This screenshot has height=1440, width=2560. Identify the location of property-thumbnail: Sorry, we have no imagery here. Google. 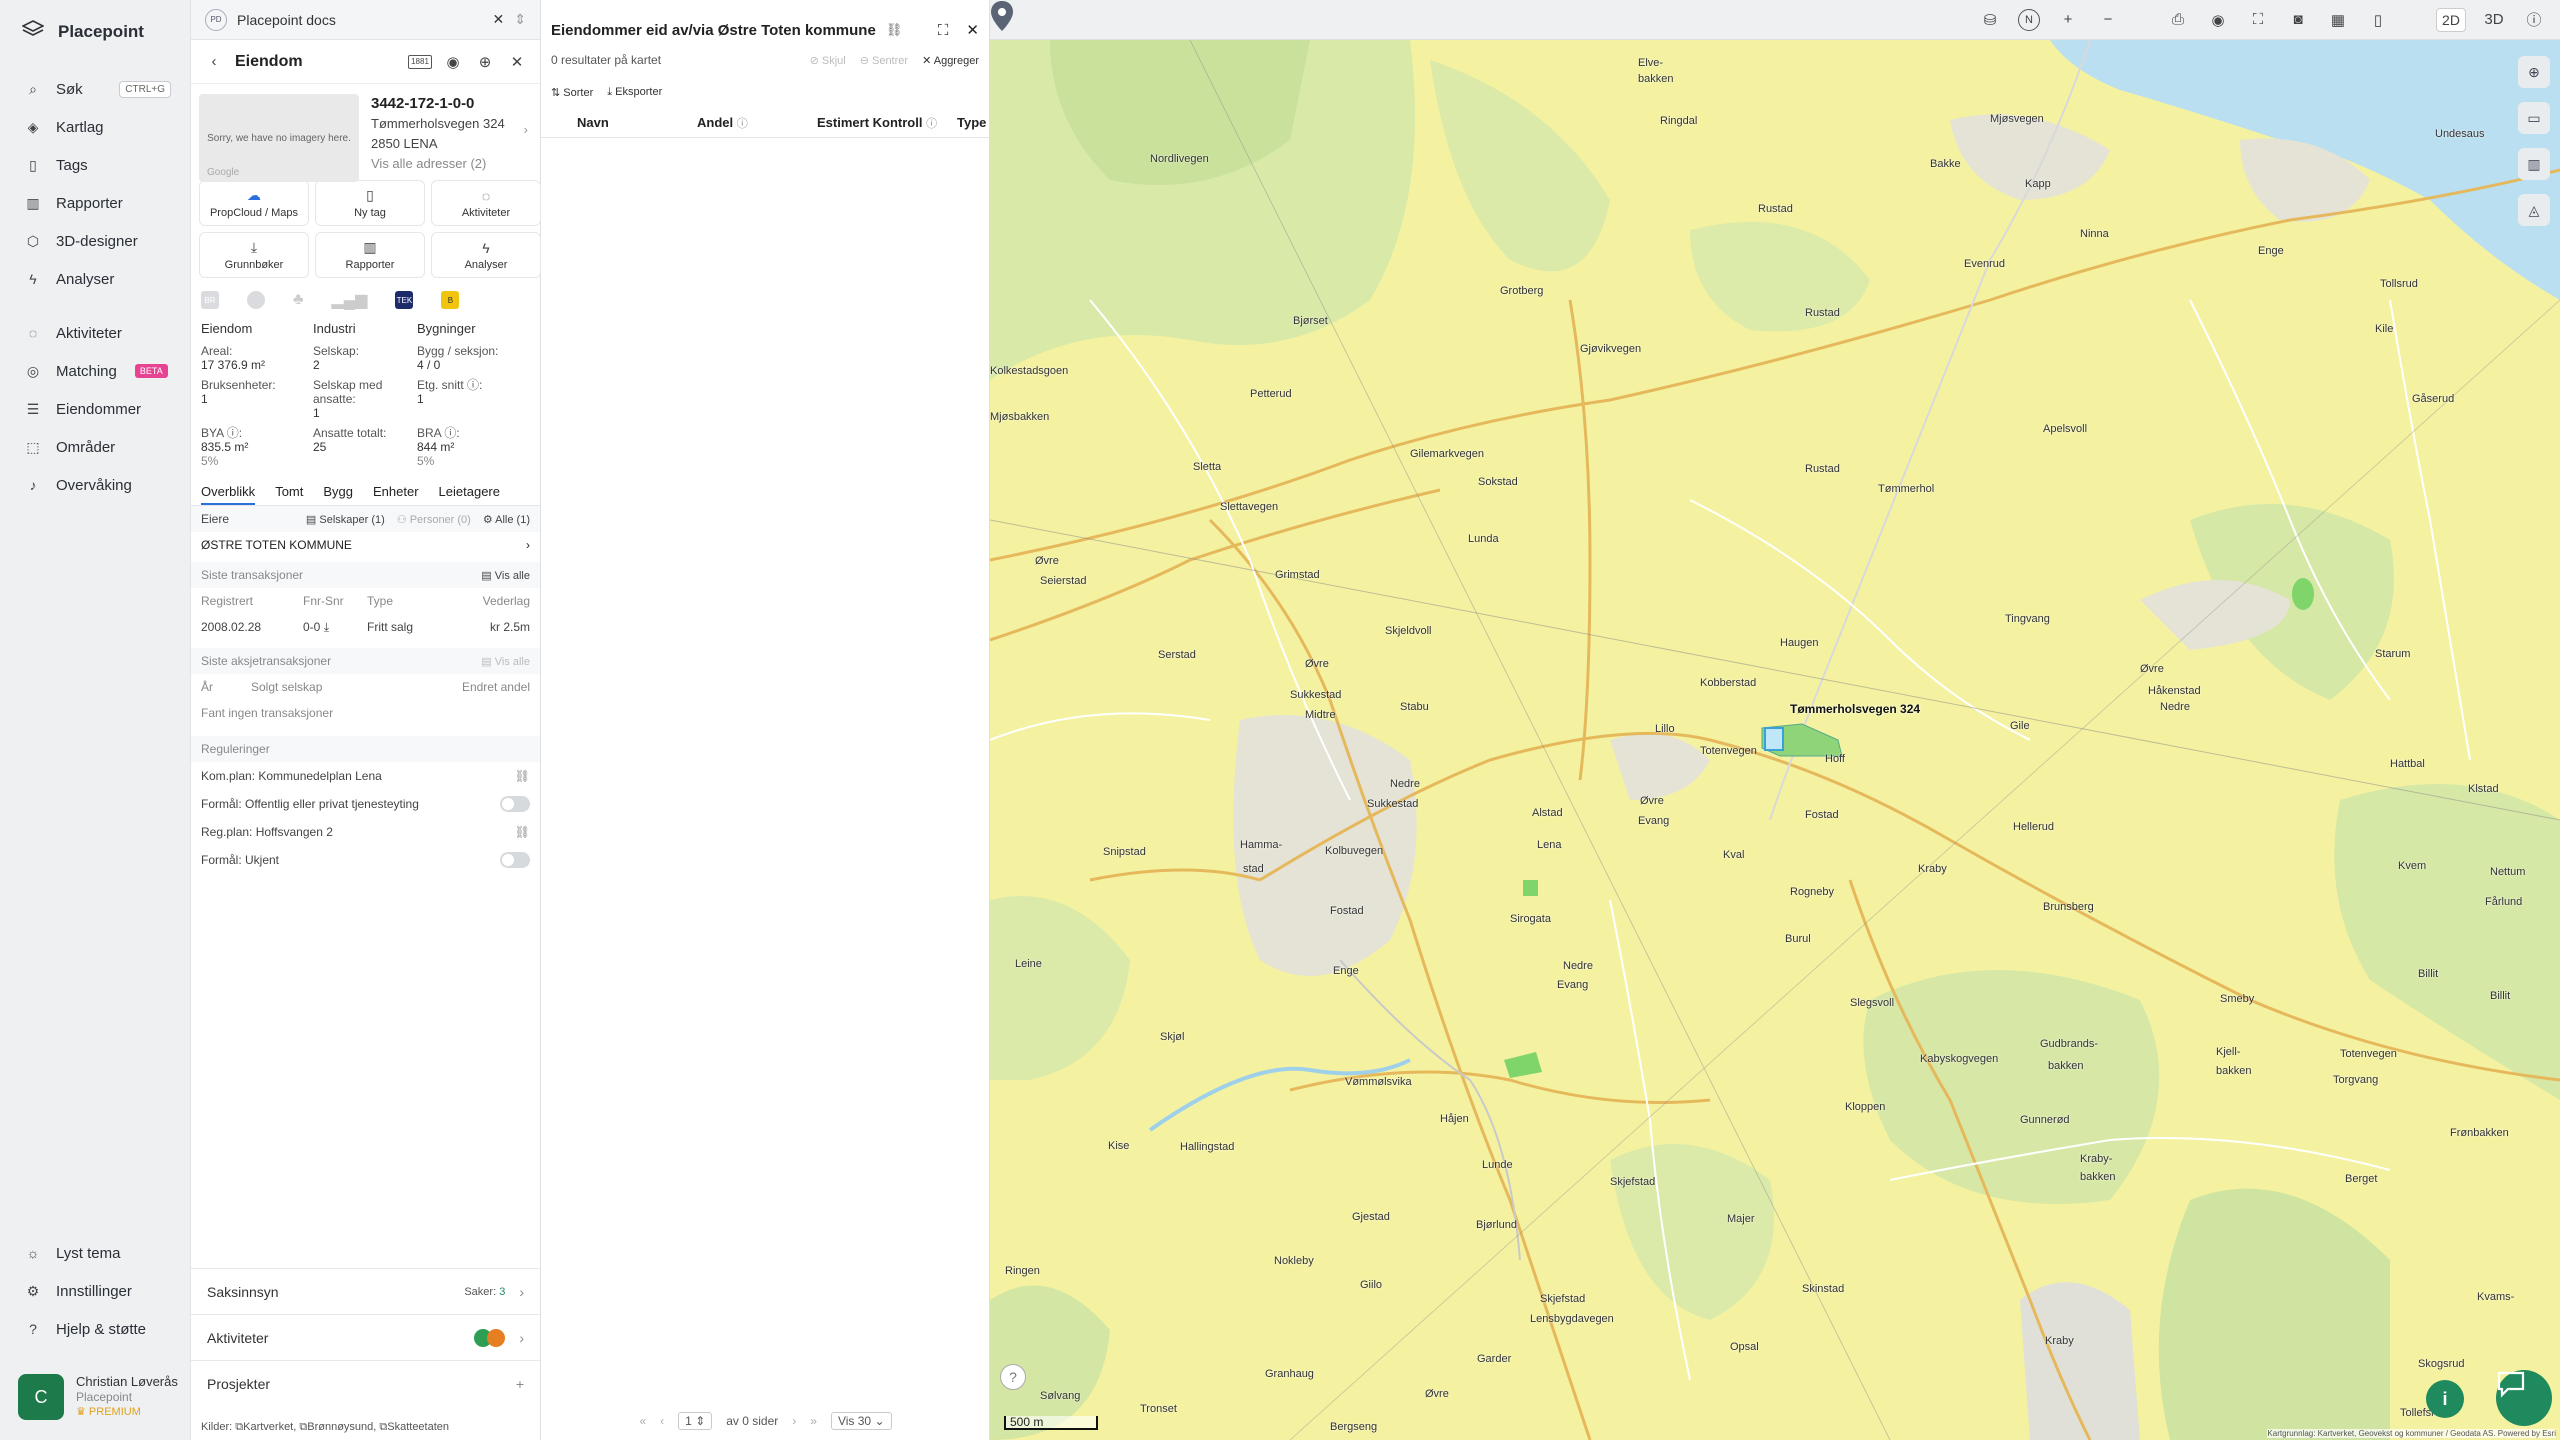
(279, 138).